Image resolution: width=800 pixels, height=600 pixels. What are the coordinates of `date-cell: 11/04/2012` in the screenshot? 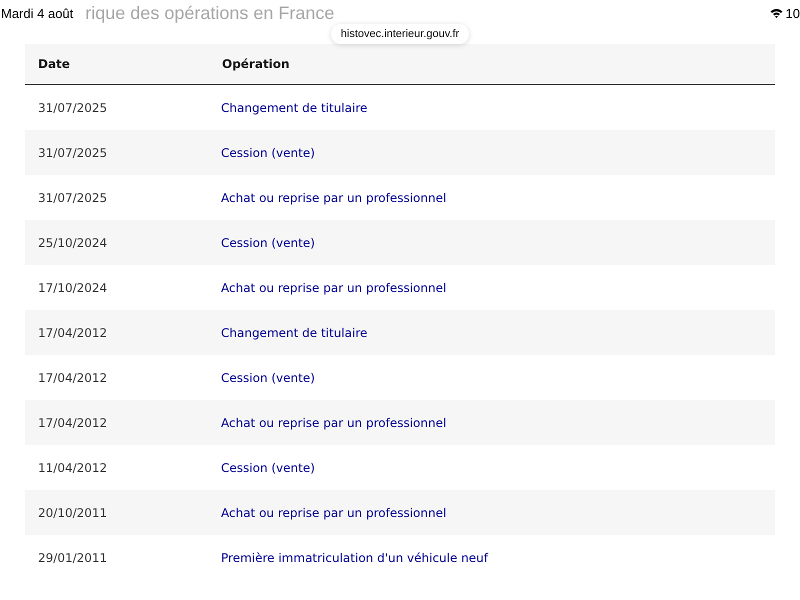 It's located at (123, 467).